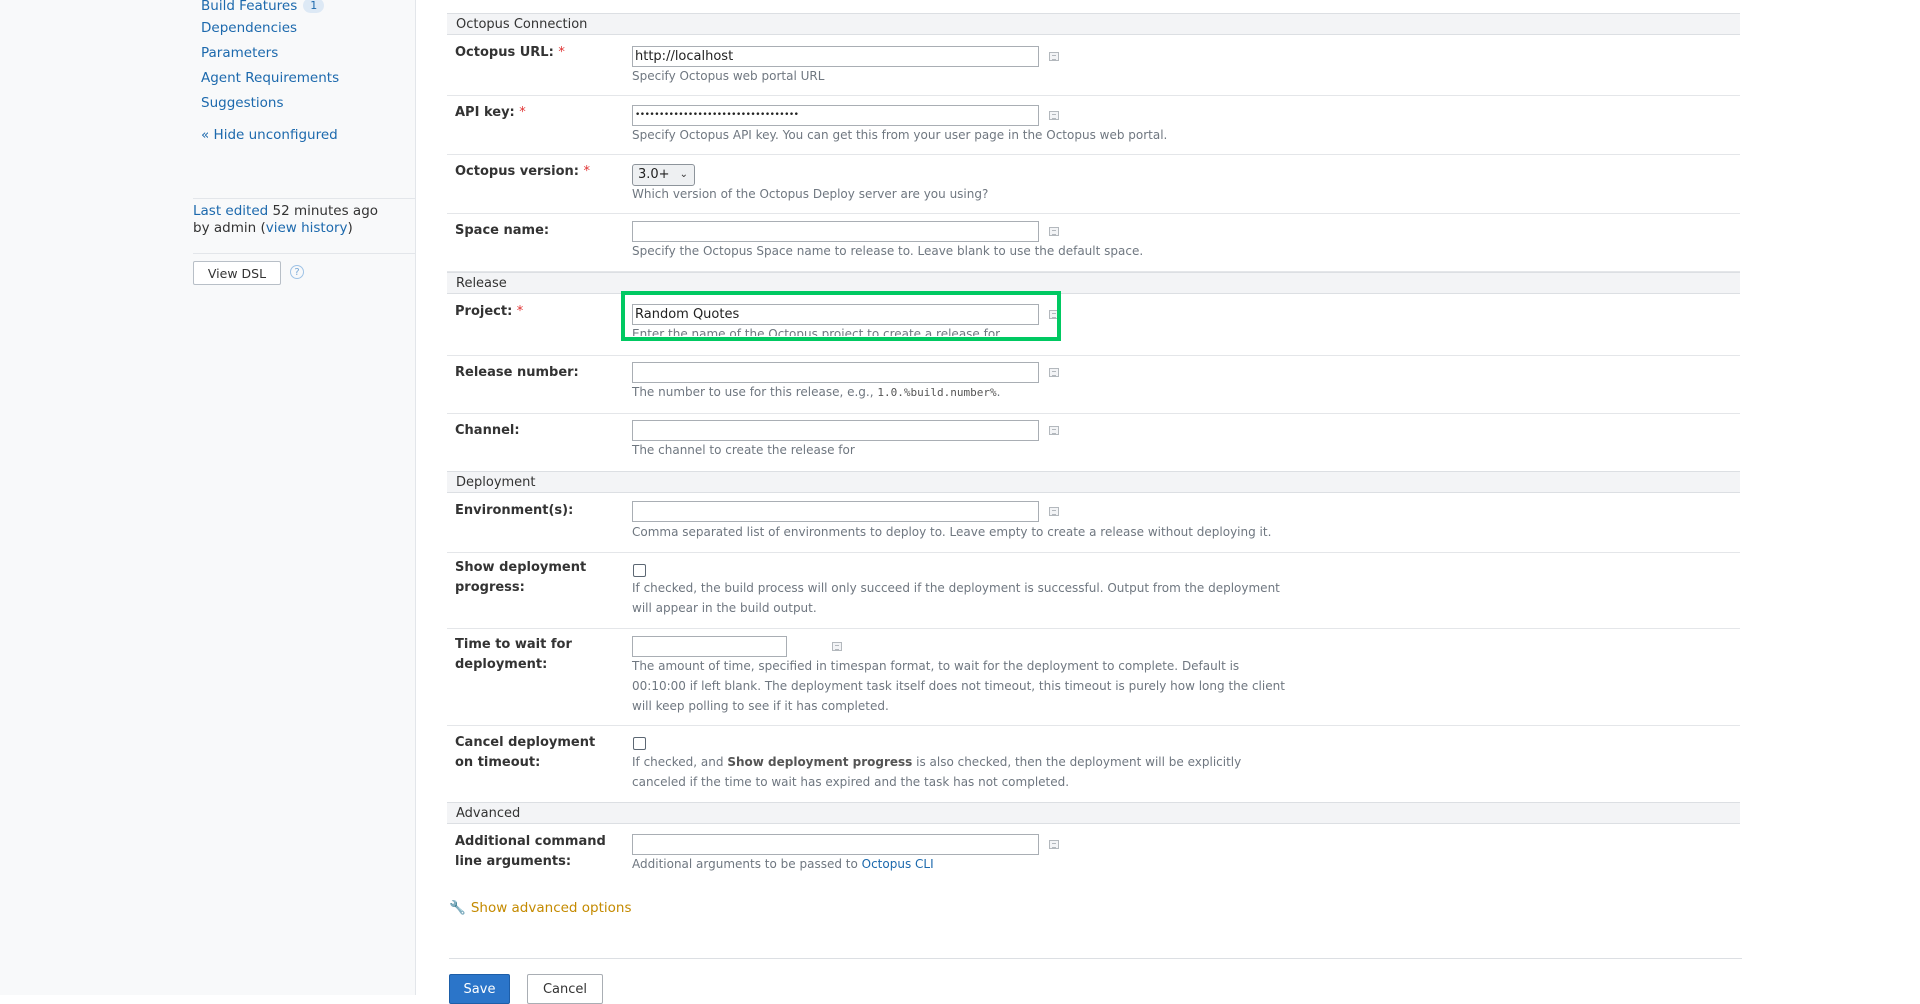  Describe the element at coordinates (323, 211) in the screenshot. I see `last-edited-time: 52 minutes ago` at that location.